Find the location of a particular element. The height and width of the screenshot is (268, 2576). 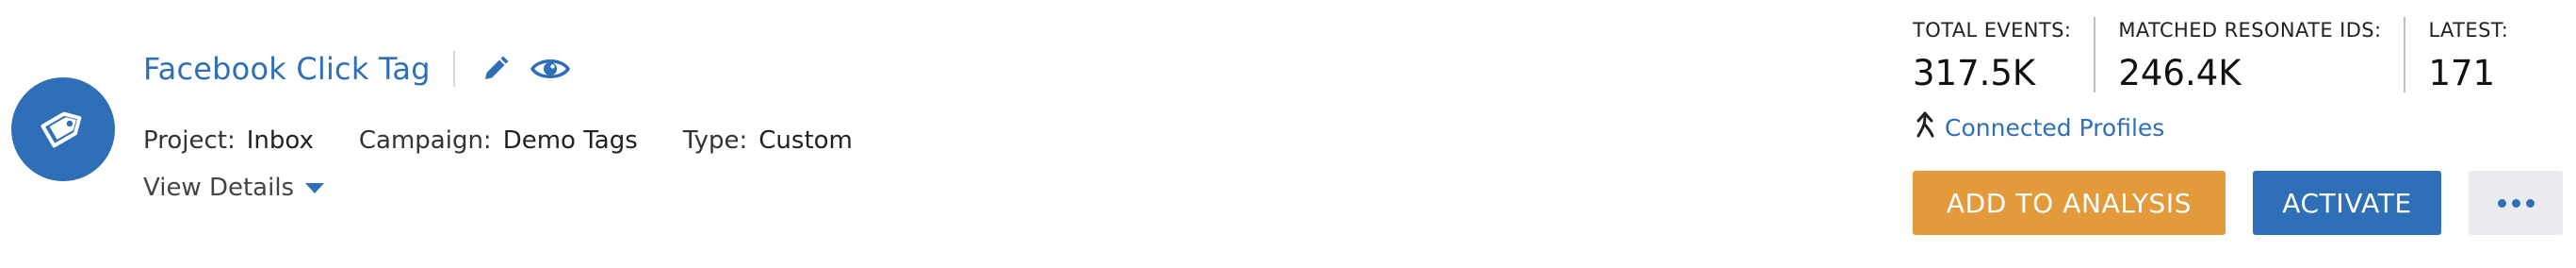

more-horizontal-icon is located at coordinates (2516, 203).